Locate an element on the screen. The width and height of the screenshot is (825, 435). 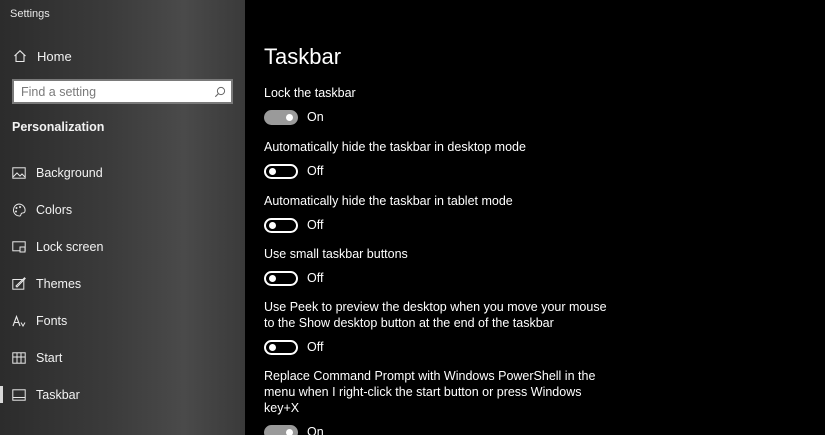
home-icon is located at coordinates (20, 56).